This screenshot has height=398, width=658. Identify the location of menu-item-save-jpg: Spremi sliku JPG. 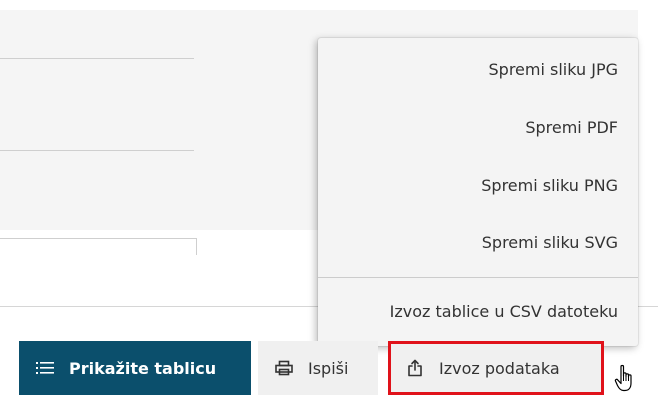
(554, 69).